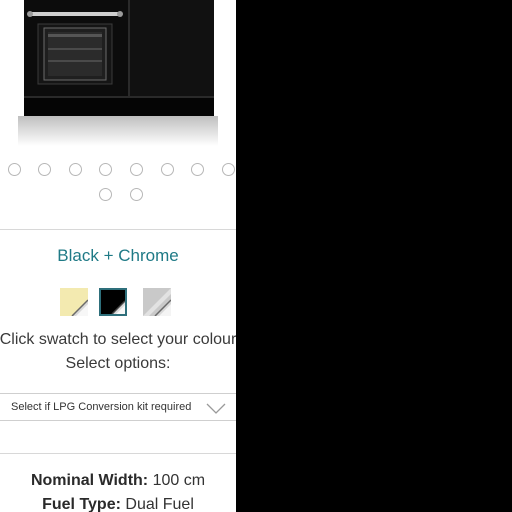  Describe the element at coordinates (157, 302) in the screenshot. I see `swatch-stainless-steel` at that location.